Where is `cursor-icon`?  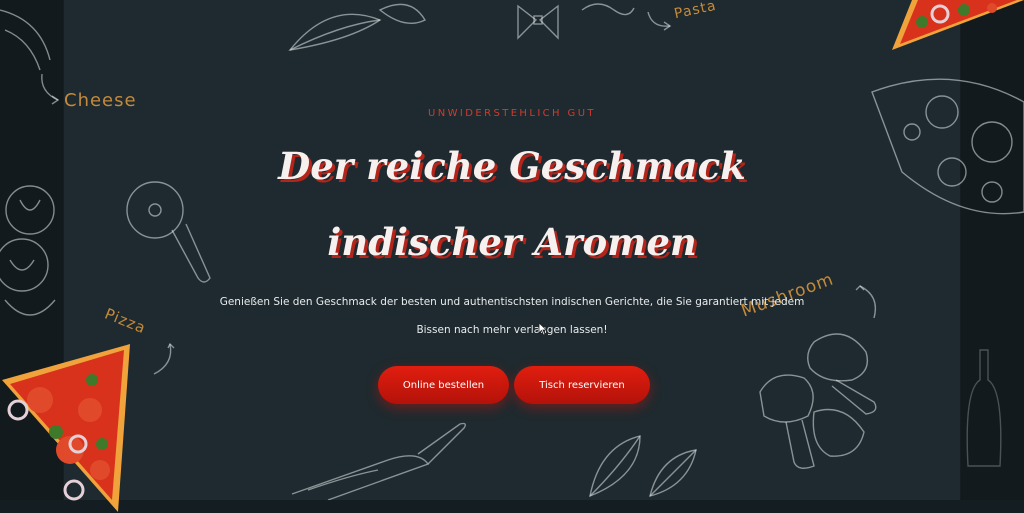
cursor-icon is located at coordinates (543, 329).